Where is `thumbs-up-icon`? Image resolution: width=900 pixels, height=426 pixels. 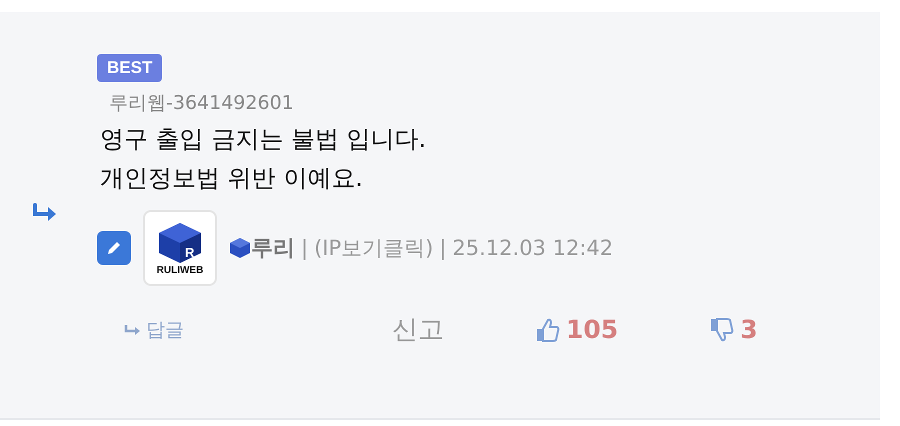
thumbs-up-icon is located at coordinates (548, 329).